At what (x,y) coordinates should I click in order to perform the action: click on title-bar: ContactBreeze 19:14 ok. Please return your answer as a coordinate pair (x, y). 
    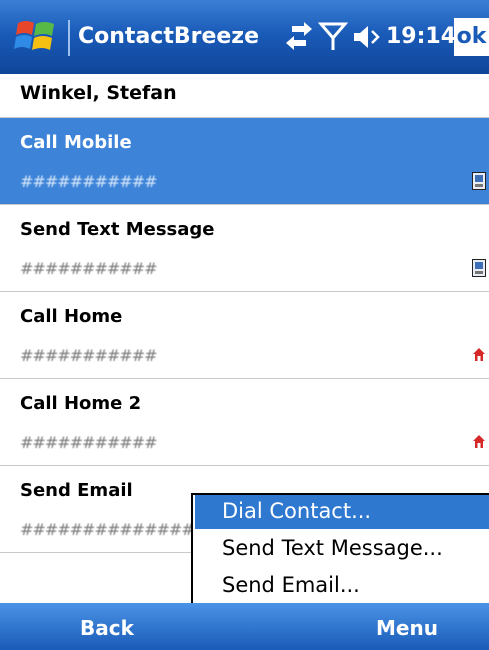
    Looking at the image, I should click on (244, 37).